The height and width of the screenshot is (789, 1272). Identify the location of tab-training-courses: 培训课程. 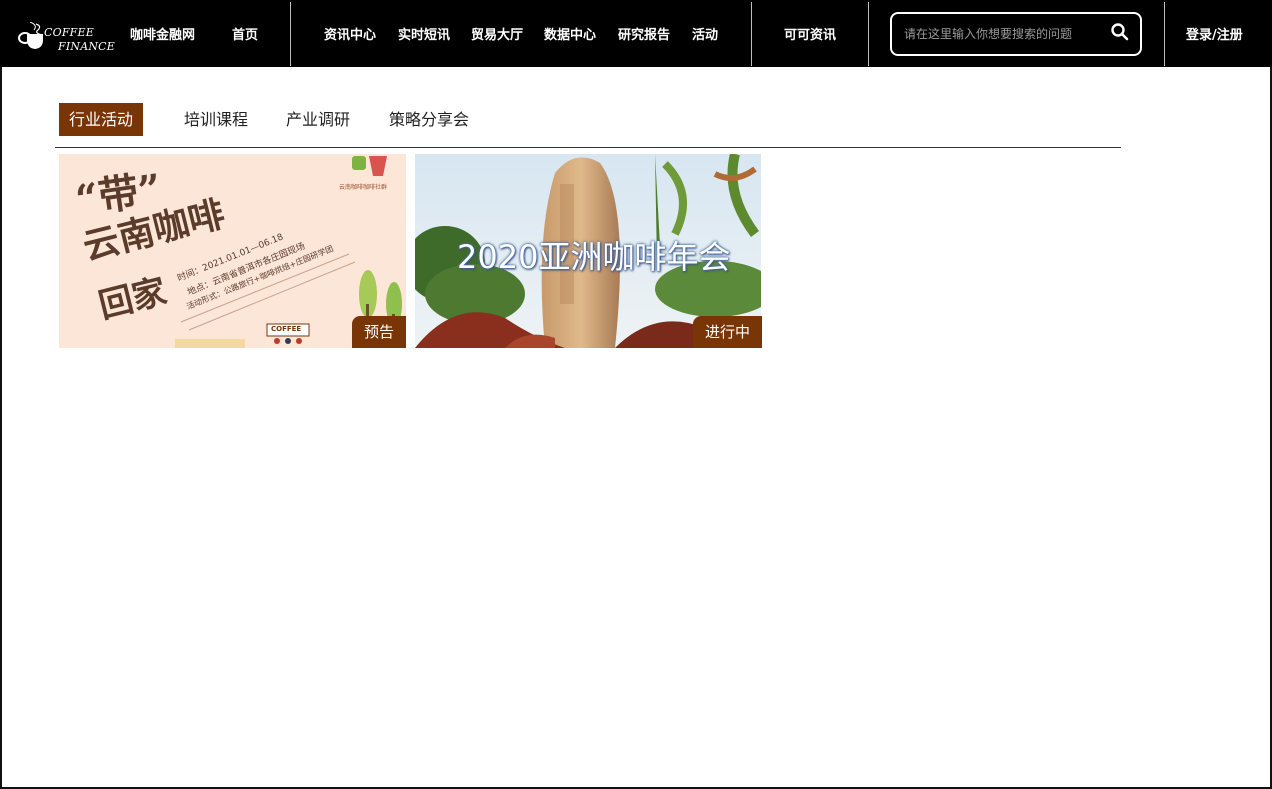
(216, 119).